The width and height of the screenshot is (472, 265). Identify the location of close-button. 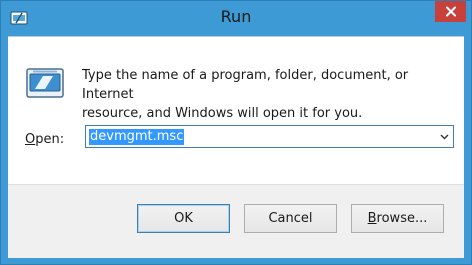
(450, 11).